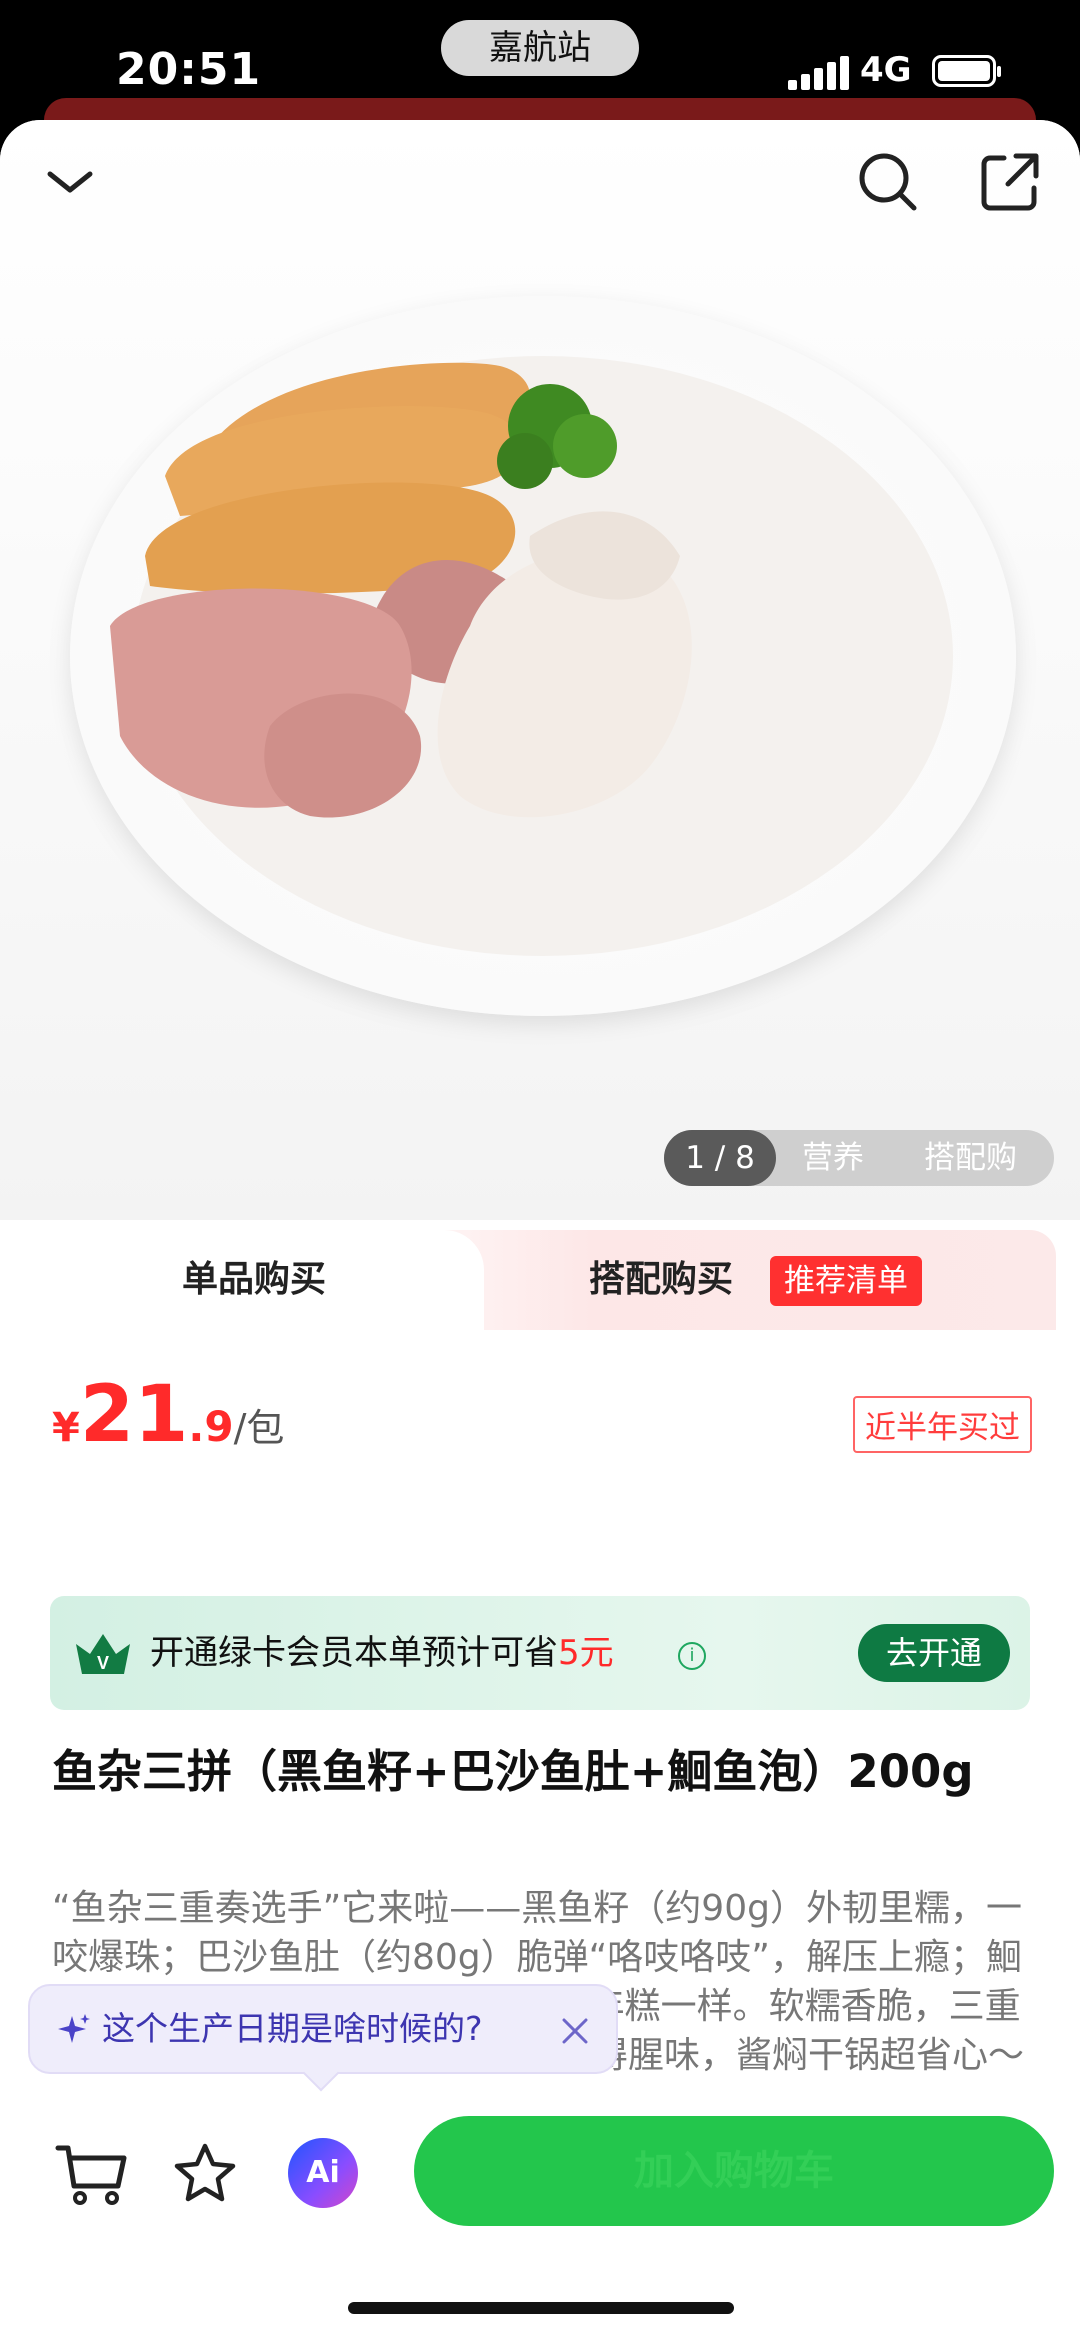 Image resolution: width=1080 pixels, height=2337 pixels. I want to click on price-integer: 21, so click(134, 1415).